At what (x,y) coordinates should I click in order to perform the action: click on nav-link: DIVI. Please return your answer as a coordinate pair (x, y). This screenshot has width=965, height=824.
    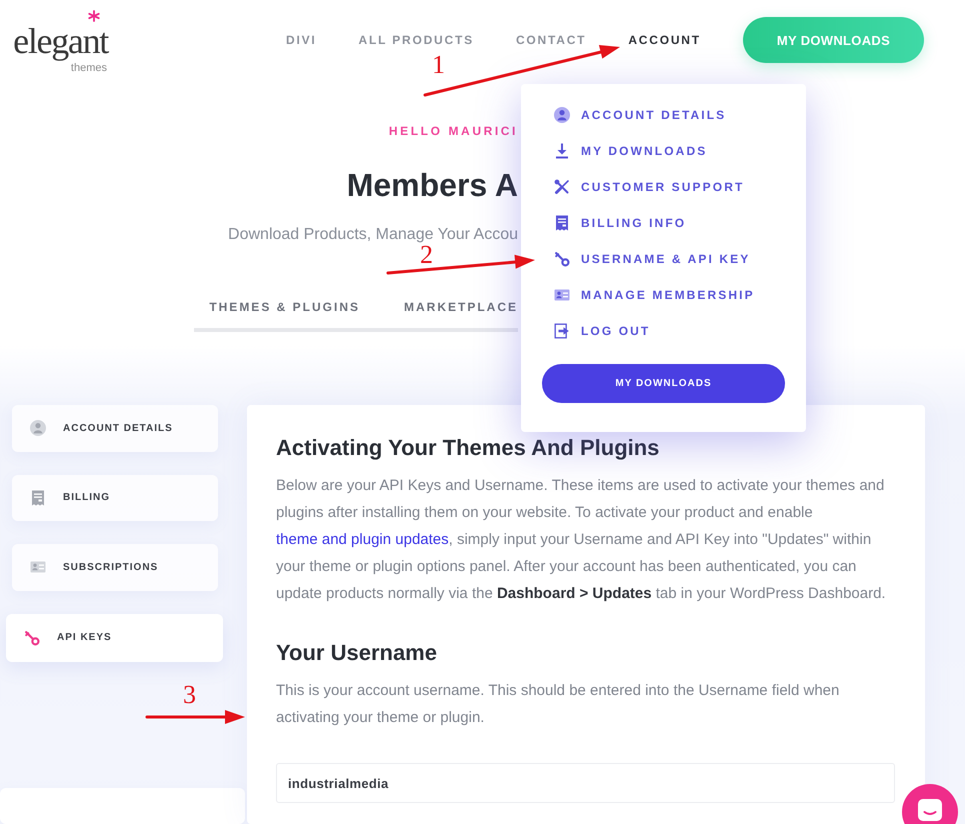
    Looking at the image, I should click on (301, 40).